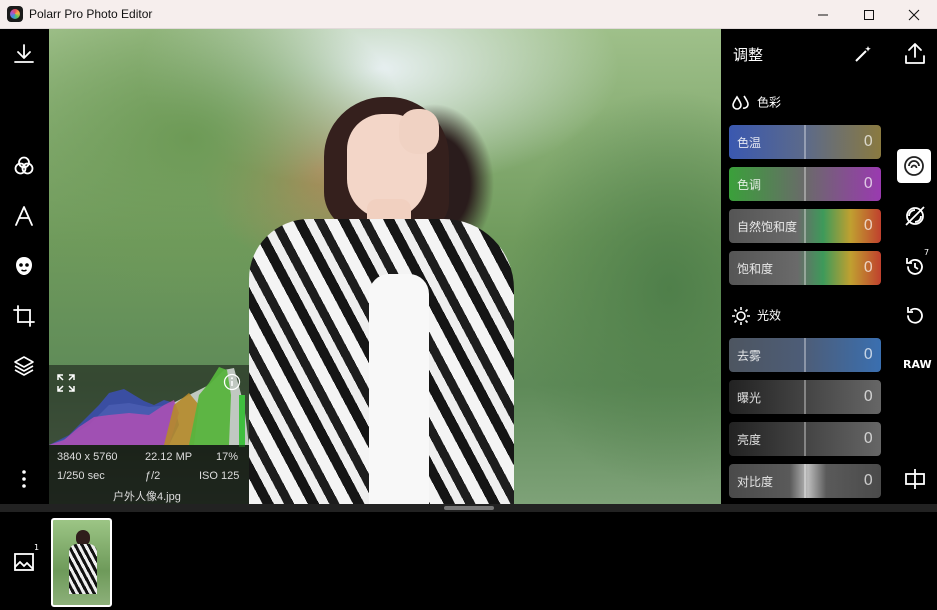 Image resolution: width=937 pixels, height=610 pixels. Describe the element at coordinates (756, 103) in the screenshot. I see `color-section-header: 色彩` at that location.